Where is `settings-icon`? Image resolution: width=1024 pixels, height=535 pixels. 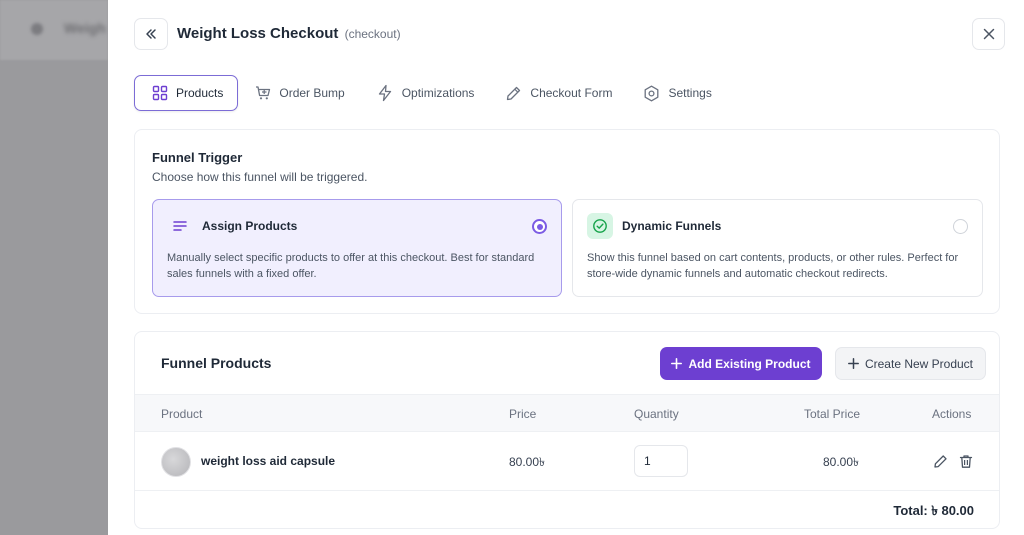 settings-icon is located at coordinates (652, 93).